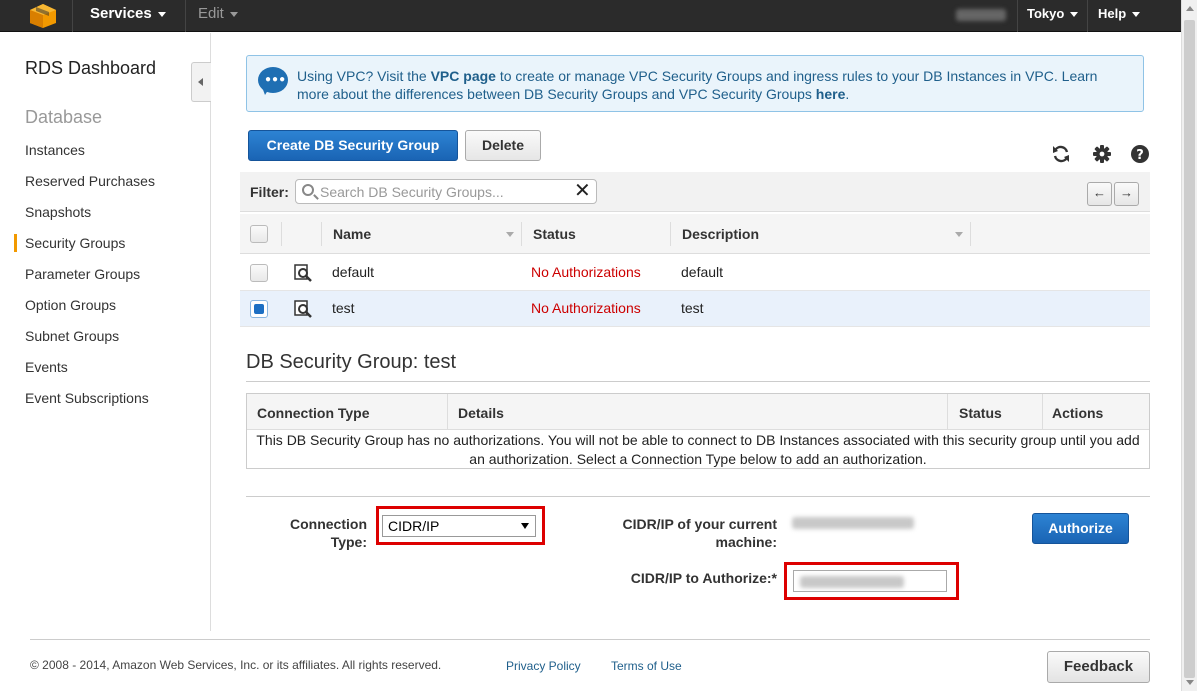  What do you see at coordinates (1112, 13) in the screenshot?
I see `help-label: Help` at bounding box center [1112, 13].